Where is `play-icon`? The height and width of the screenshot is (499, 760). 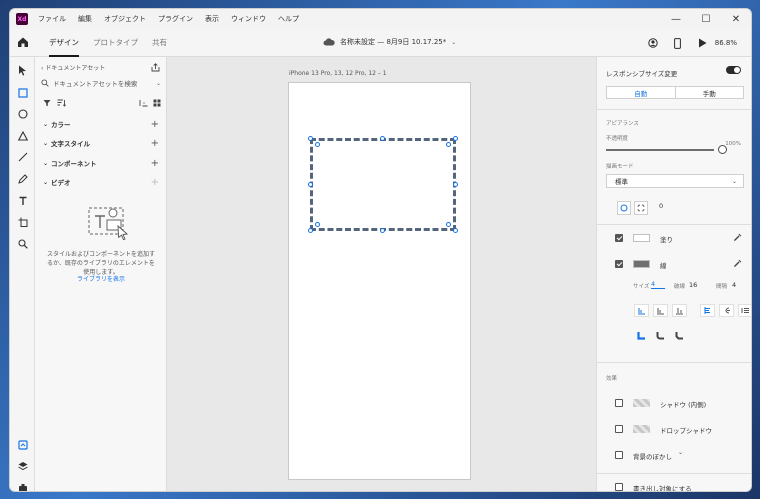
play-icon is located at coordinates (703, 43).